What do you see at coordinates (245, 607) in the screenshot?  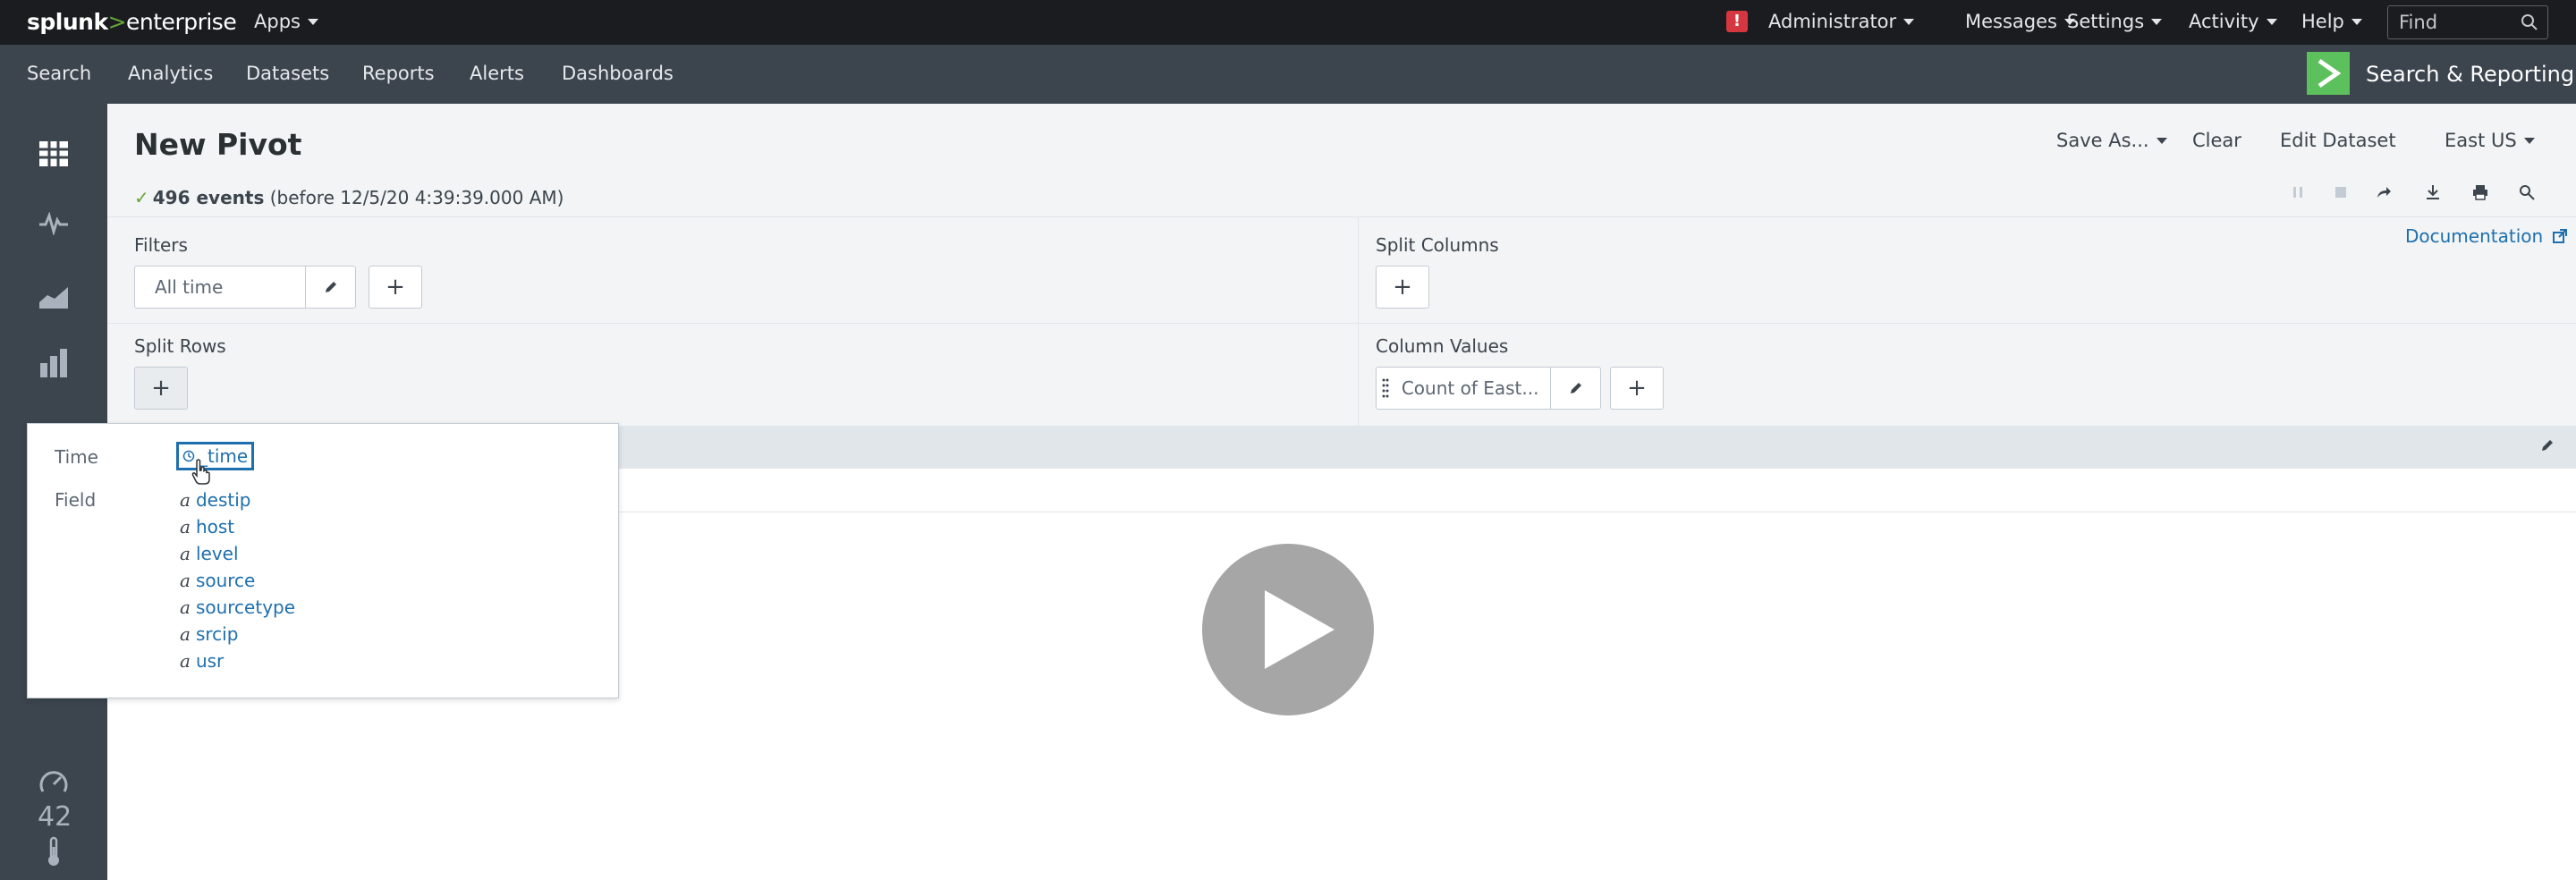 I see `field-item-label: sourcetype` at bounding box center [245, 607].